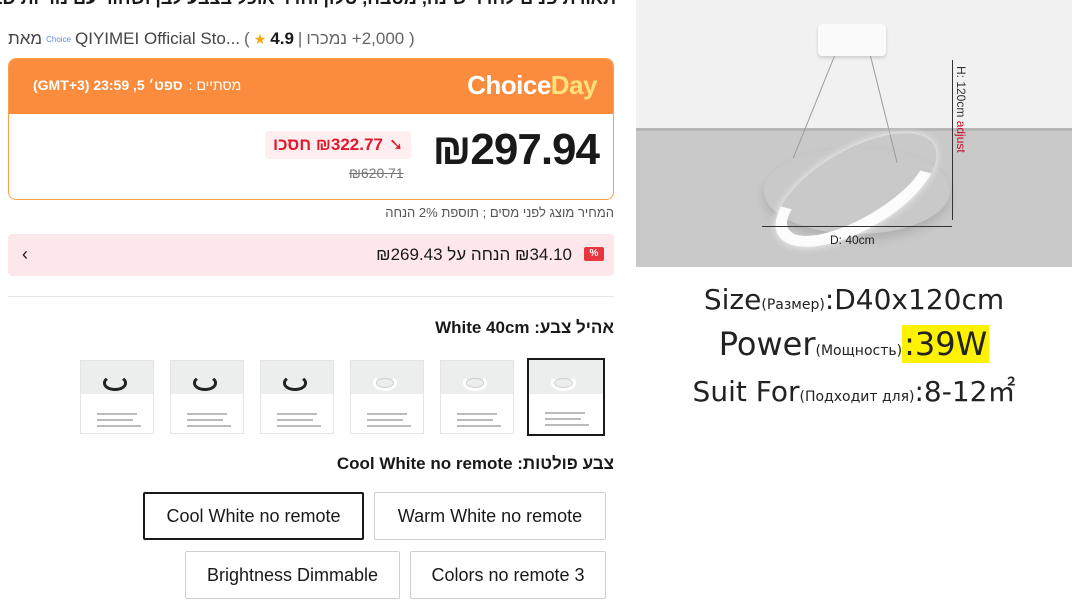 The height and width of the screenshot is (616, 1078). I want to click on ends-value: ספט׳ 5, 23:59 (GMT+3), so click(108, 85).